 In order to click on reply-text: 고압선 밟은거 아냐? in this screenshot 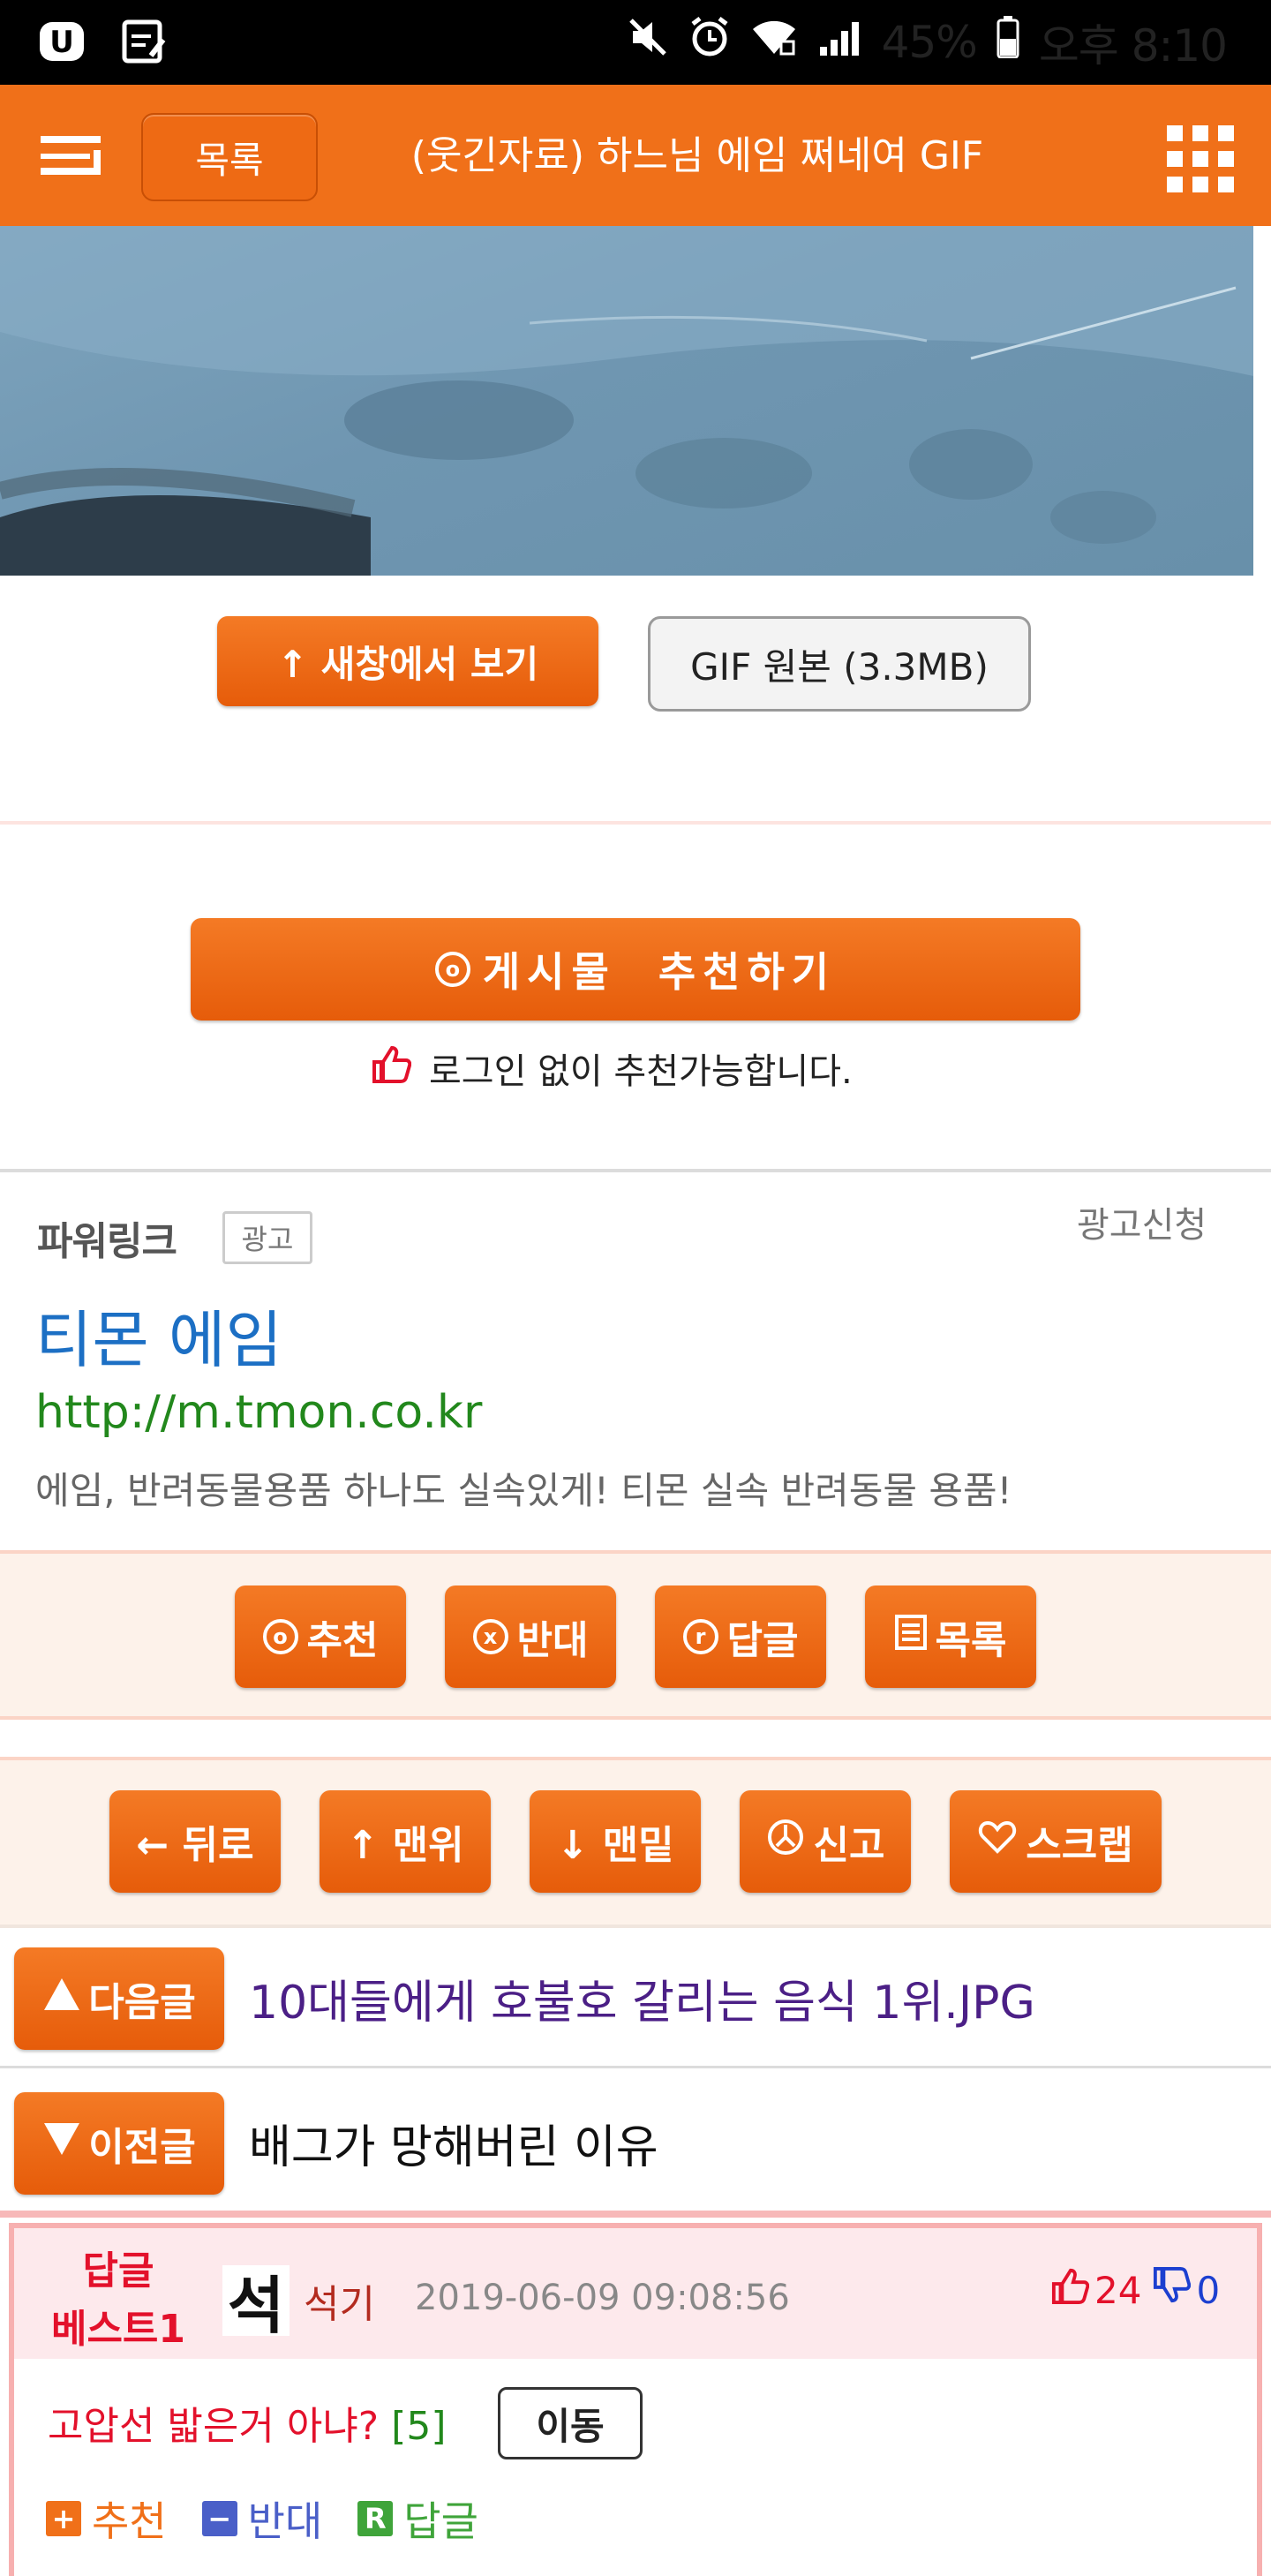, I will do `click(214, 2426)`.